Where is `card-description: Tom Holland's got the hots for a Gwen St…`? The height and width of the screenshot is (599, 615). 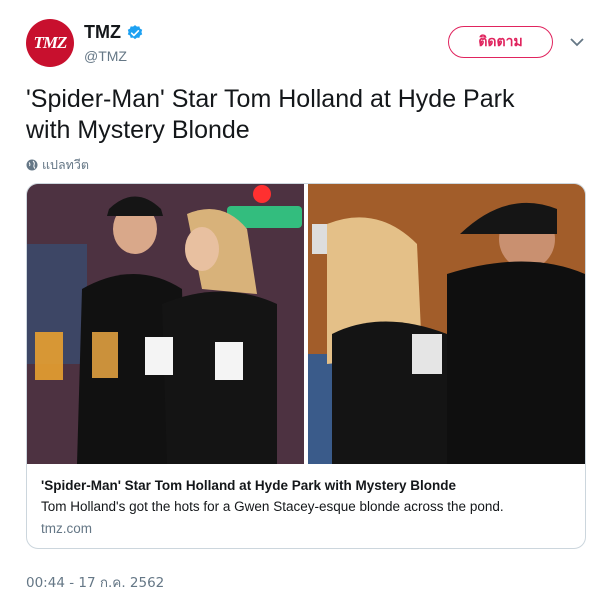 card-description: Tom Holland's got the hots for a Gwen St… is located at coordinates (272, 506).